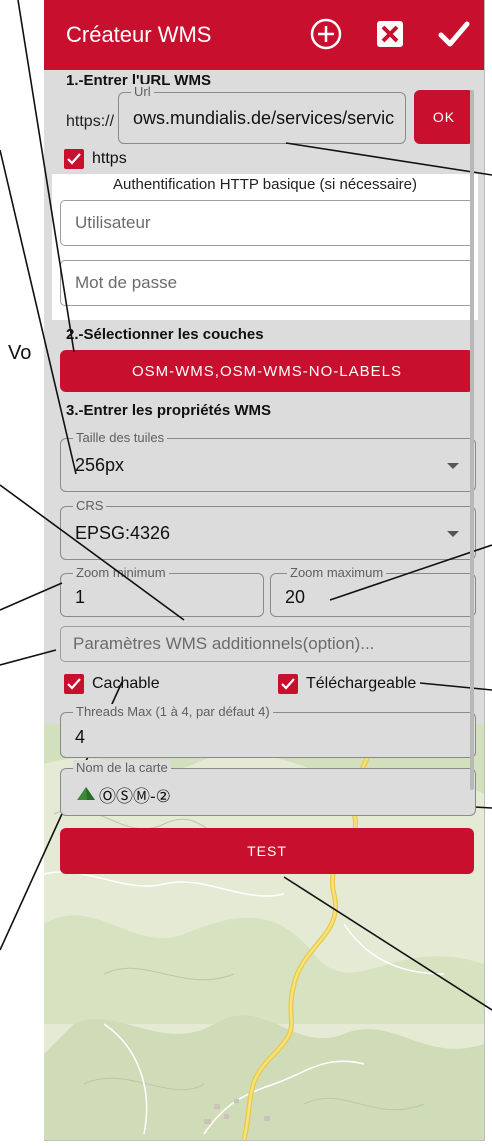 The height and width of the screenshot is (1146, 492). I want to click on close-box-icon, so click(390, 34).